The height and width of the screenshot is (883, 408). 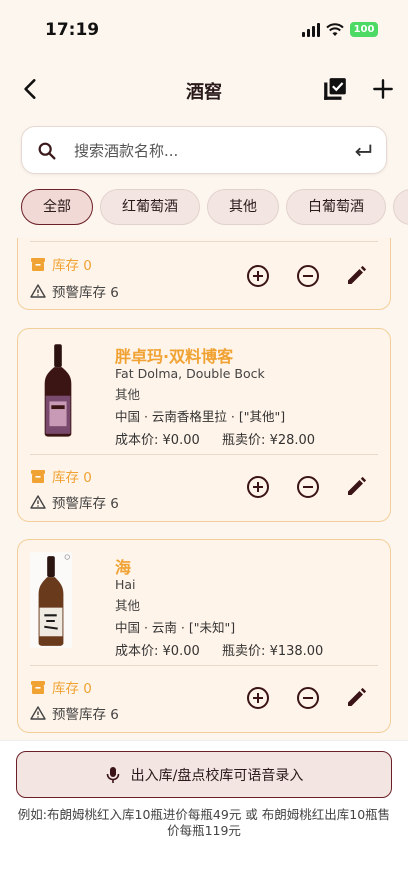 I want to click on search-bar, so click(x=204, y=150).